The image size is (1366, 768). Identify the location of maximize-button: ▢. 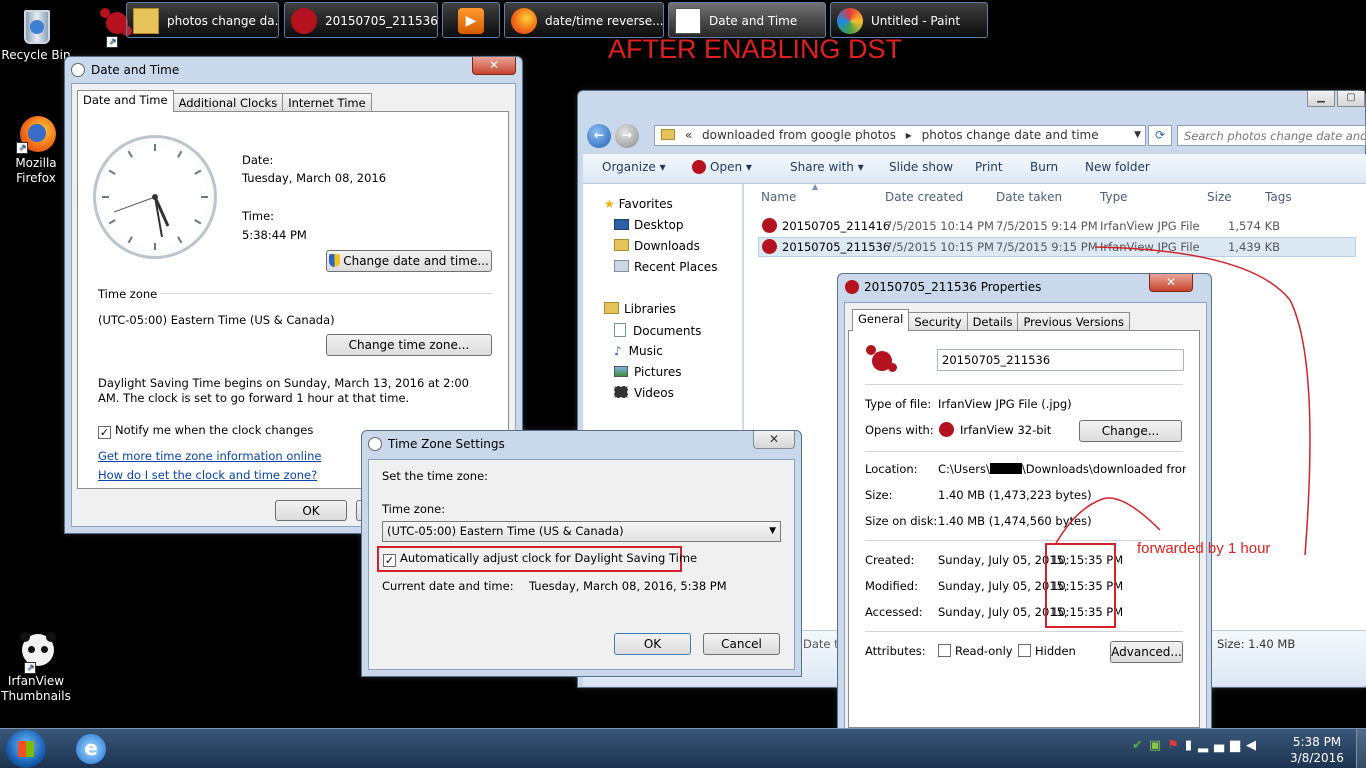
(1351, 99).